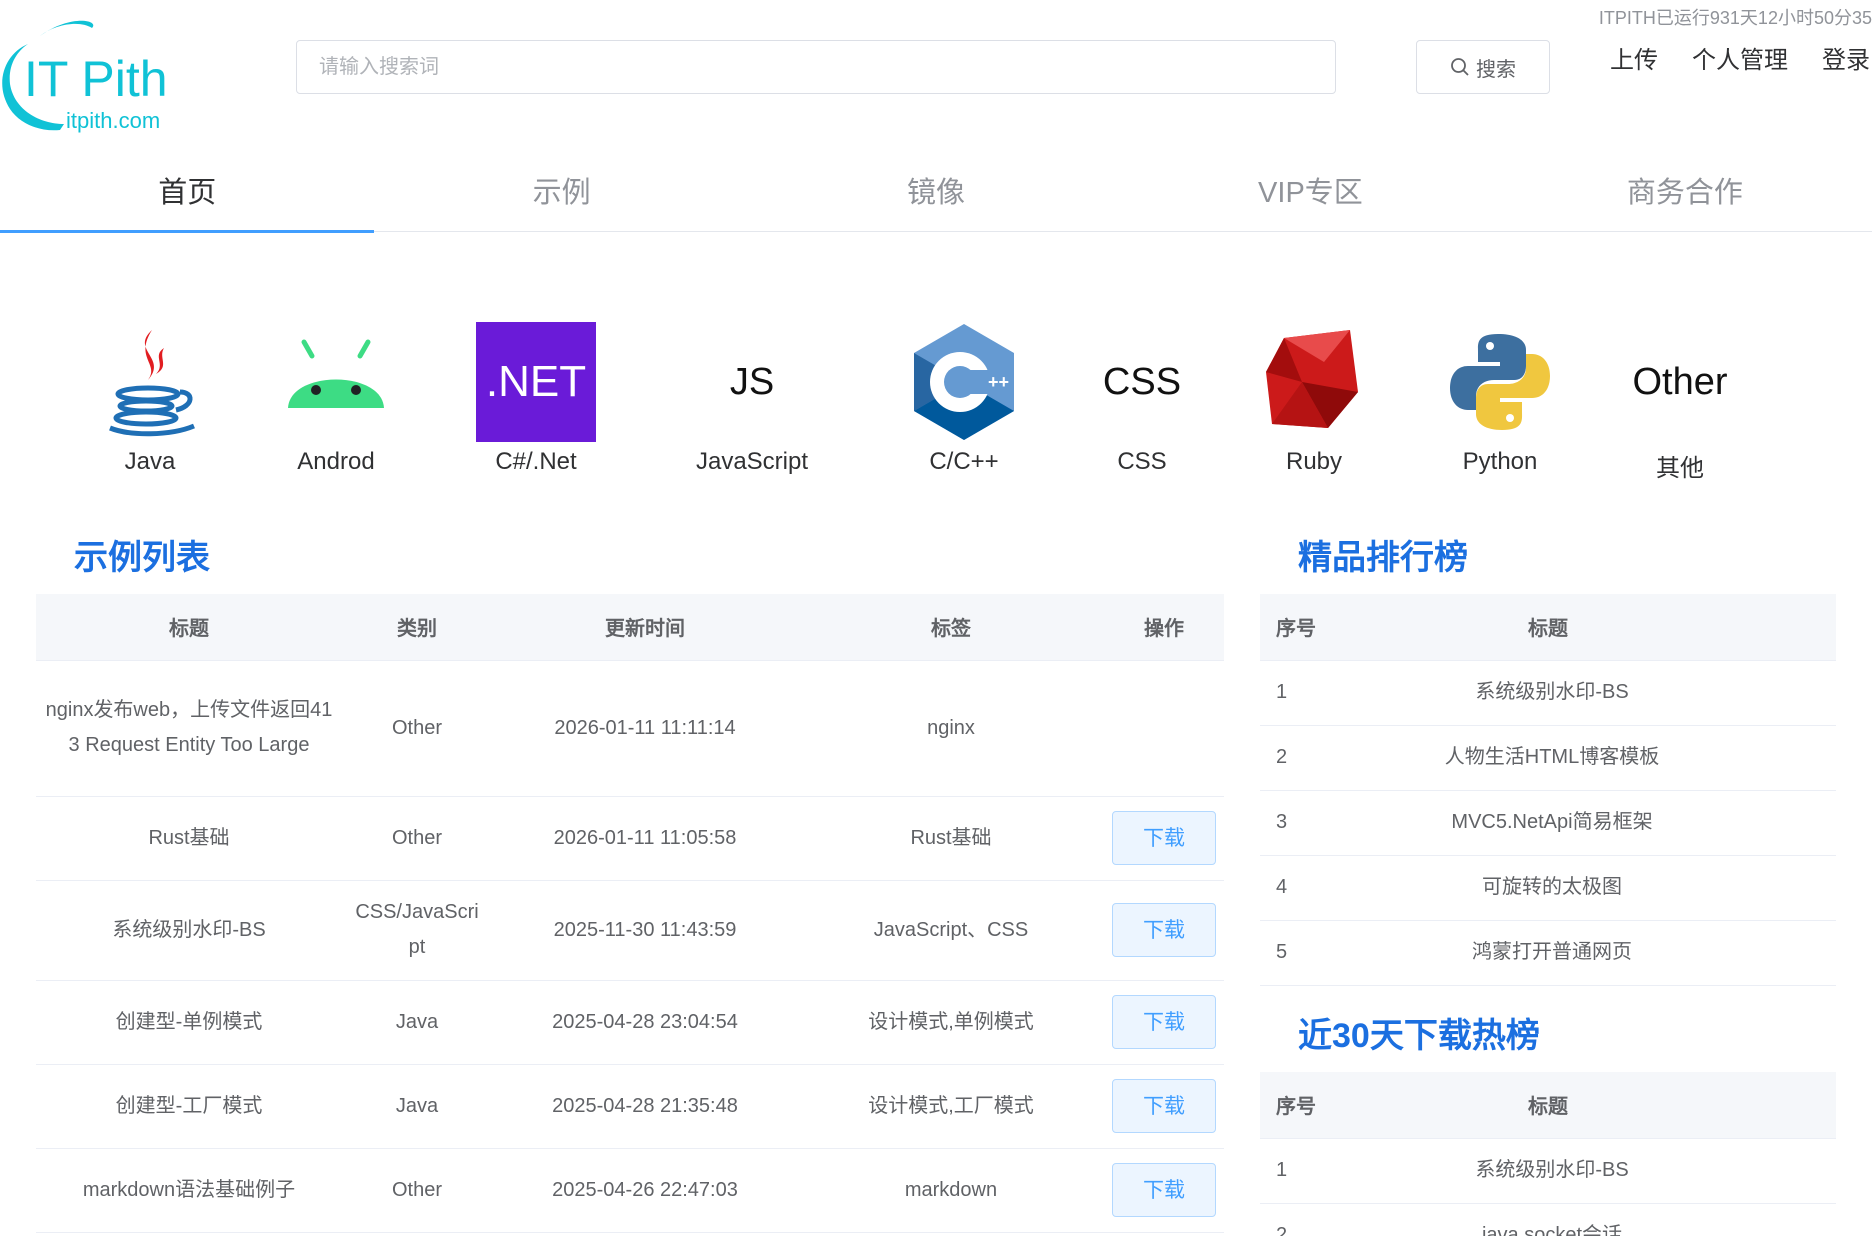  I want to click on category-label: 其他, so click(1680, 468).